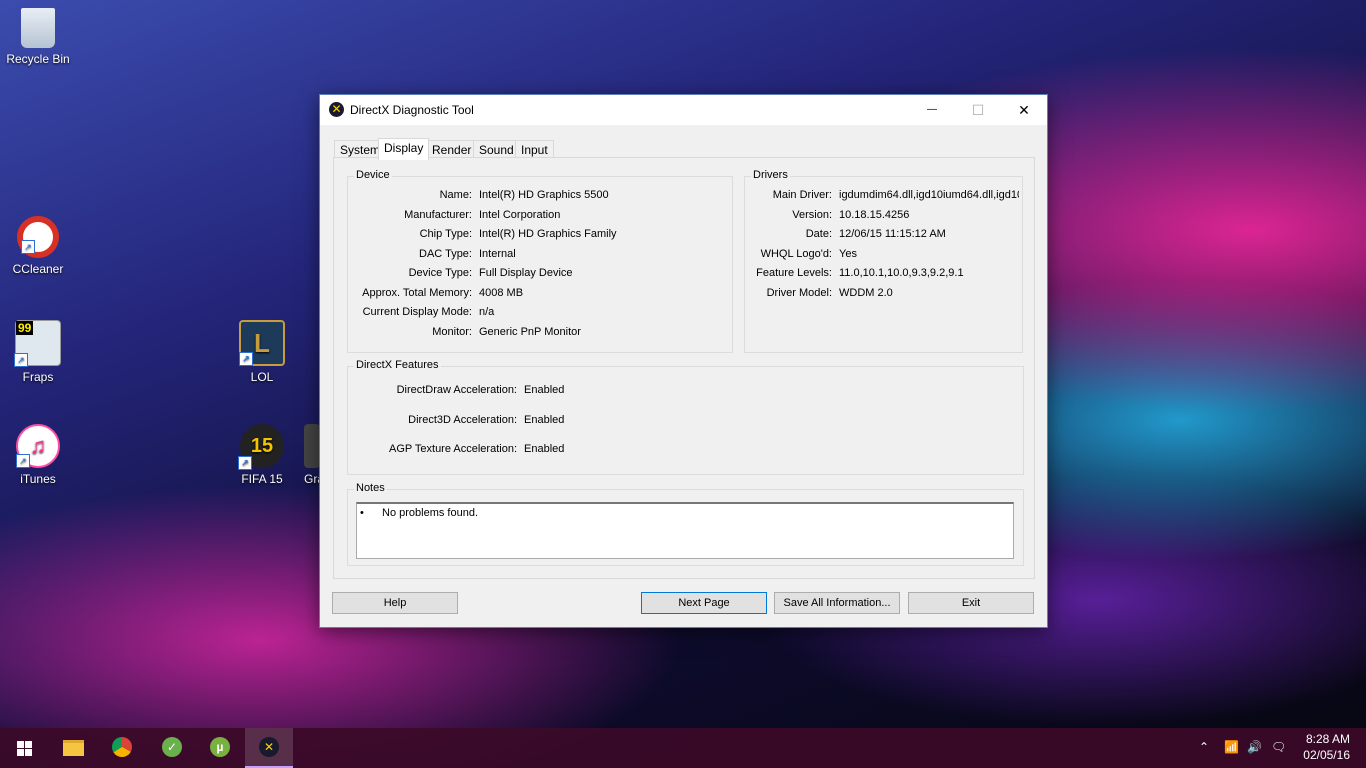 The height and width of the screenshot is (768, 1366). Describe the element at coordinates (452, 332) in the screenshot. I see `device-label: Monitor:` at that location.